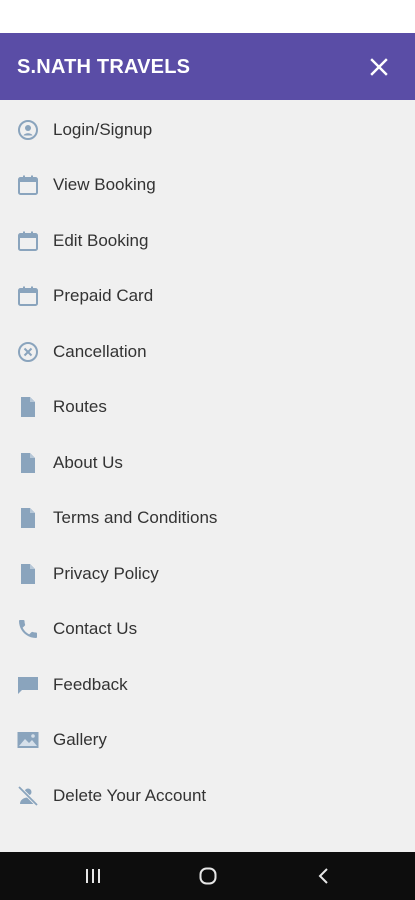 The image size is (415, 900). I want to click on menu-item-login-signup: Login/Signup, so click(207, 130).